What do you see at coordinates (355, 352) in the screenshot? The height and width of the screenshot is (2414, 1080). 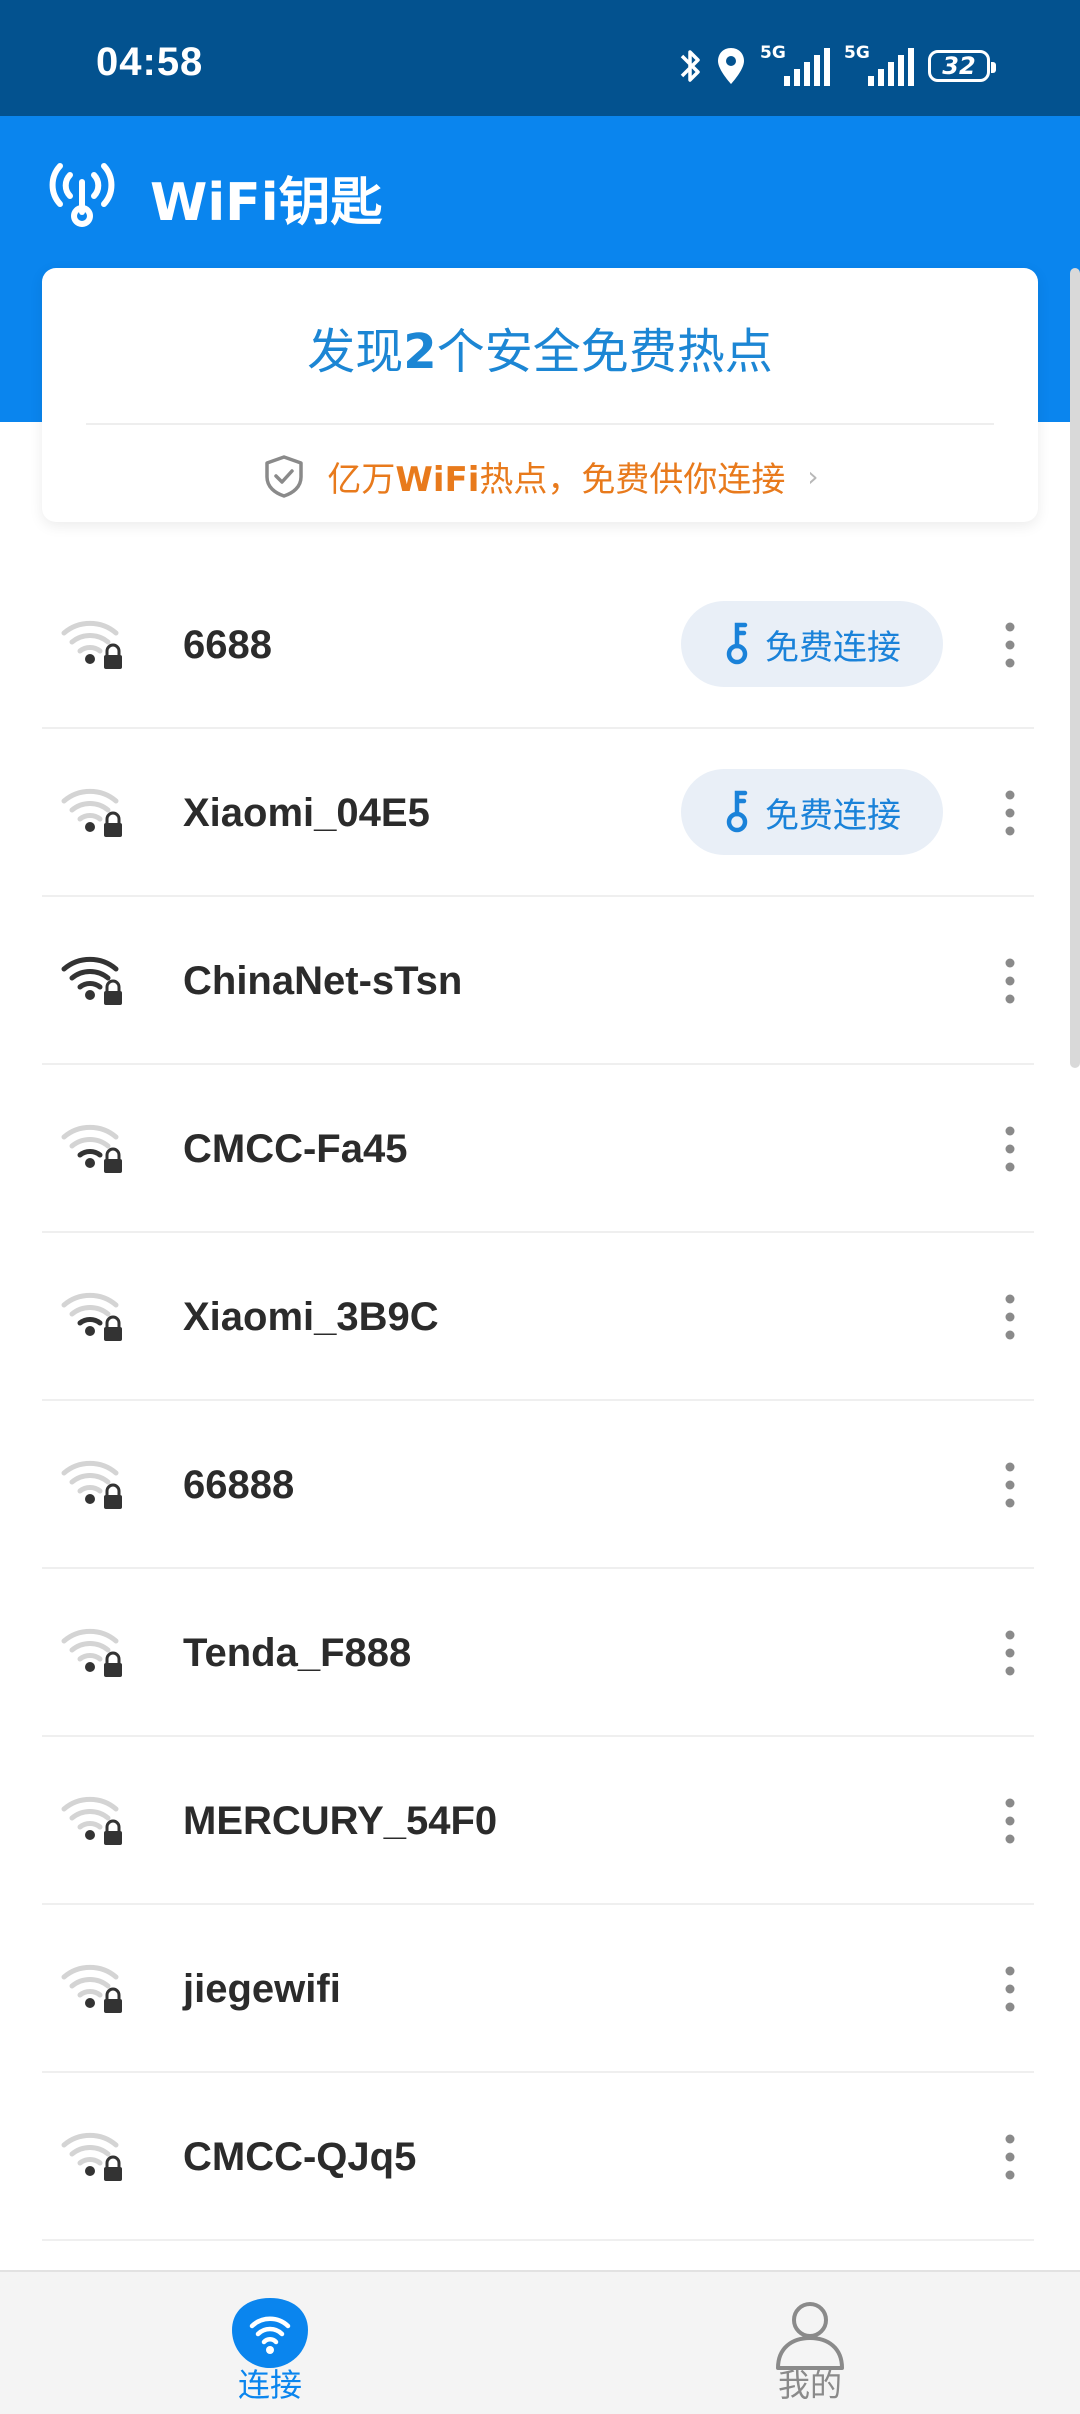 I see `title-prefix: 发现` at bounding box center [355, 352].